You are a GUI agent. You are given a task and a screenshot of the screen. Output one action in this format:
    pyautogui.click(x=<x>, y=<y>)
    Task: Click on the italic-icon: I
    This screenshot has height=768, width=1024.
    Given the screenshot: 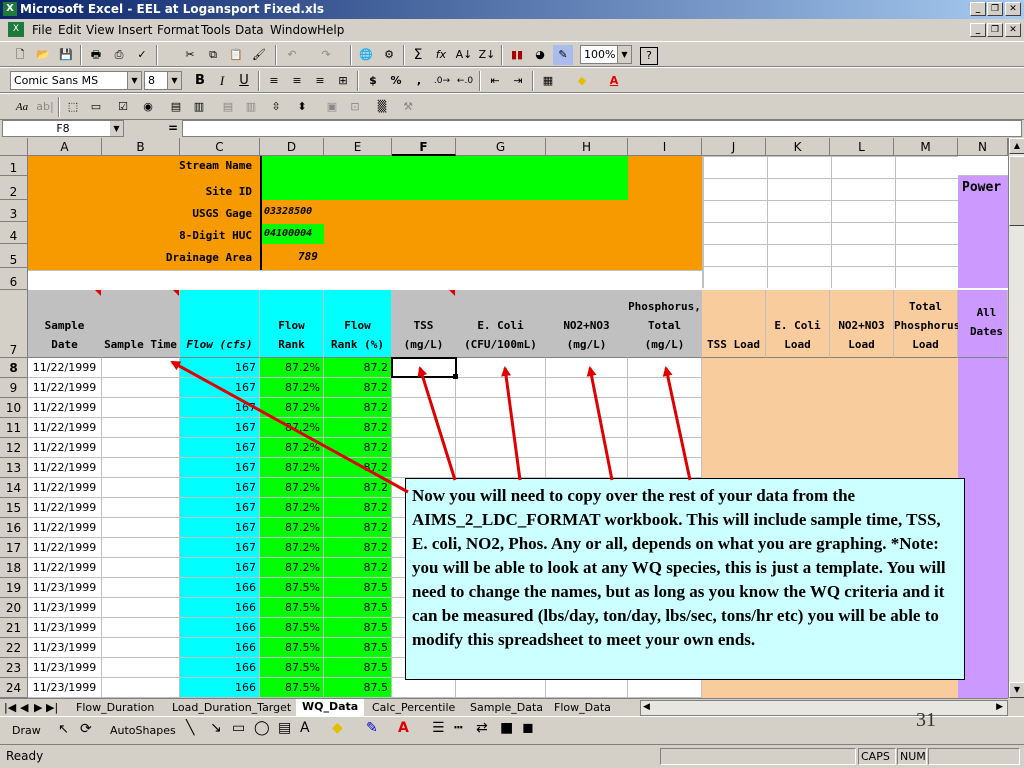 What is the action you would take?
    pyautogui.click(x=222, y=81)
    